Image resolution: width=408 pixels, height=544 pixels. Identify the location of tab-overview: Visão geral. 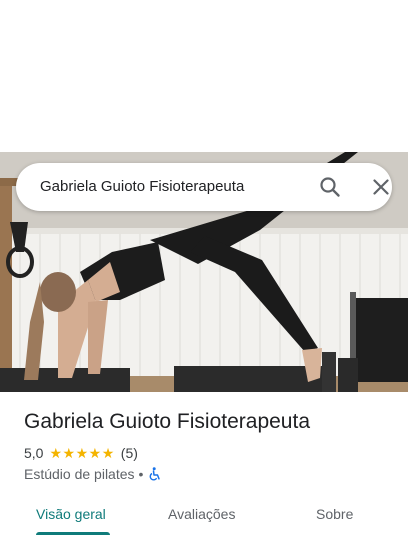
(71, 514).